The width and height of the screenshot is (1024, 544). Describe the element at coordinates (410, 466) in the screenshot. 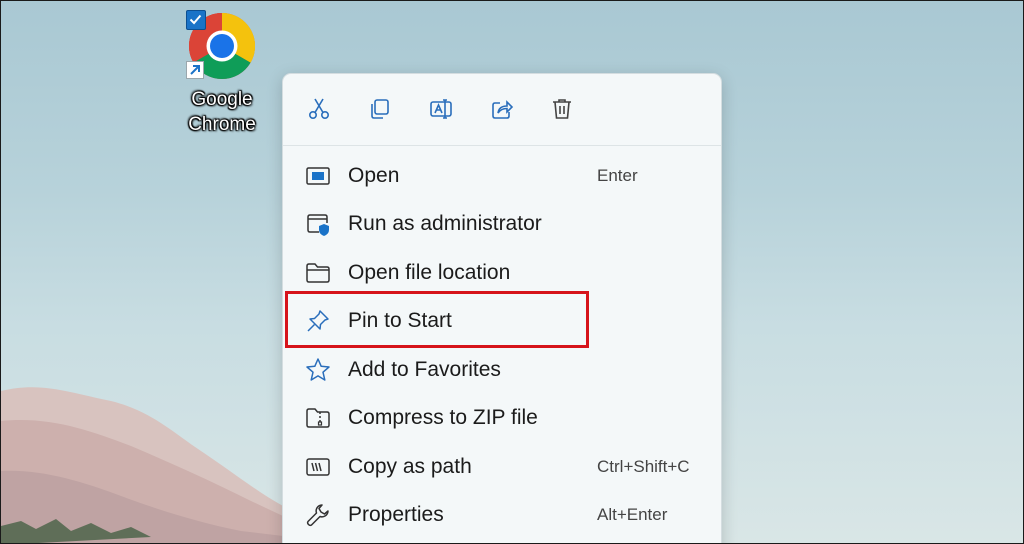

I see `menu-item-label: Copy as path` at that location.